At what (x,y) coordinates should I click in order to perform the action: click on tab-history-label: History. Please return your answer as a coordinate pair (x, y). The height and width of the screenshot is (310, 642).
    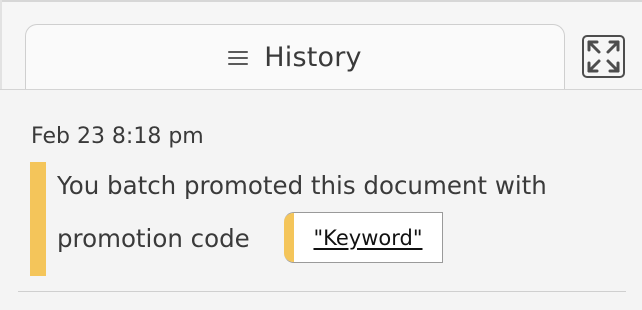
    Looking at the image, I should click on (313, 57).